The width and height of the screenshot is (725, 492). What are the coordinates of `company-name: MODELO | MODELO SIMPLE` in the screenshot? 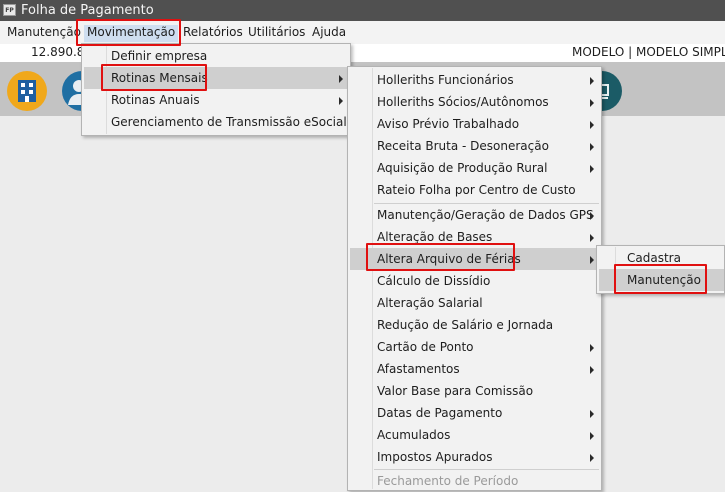 It's located at (648, 52).